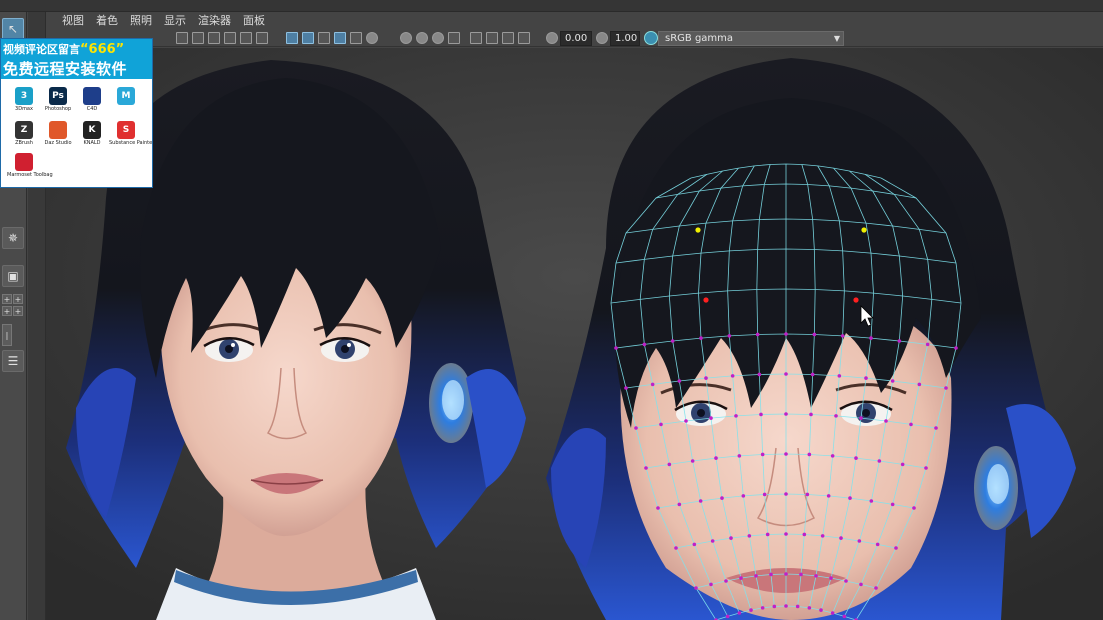 This screenshot has width=1103, height=620. I want to click on menu-lighting: 照明, so click(141, 21).